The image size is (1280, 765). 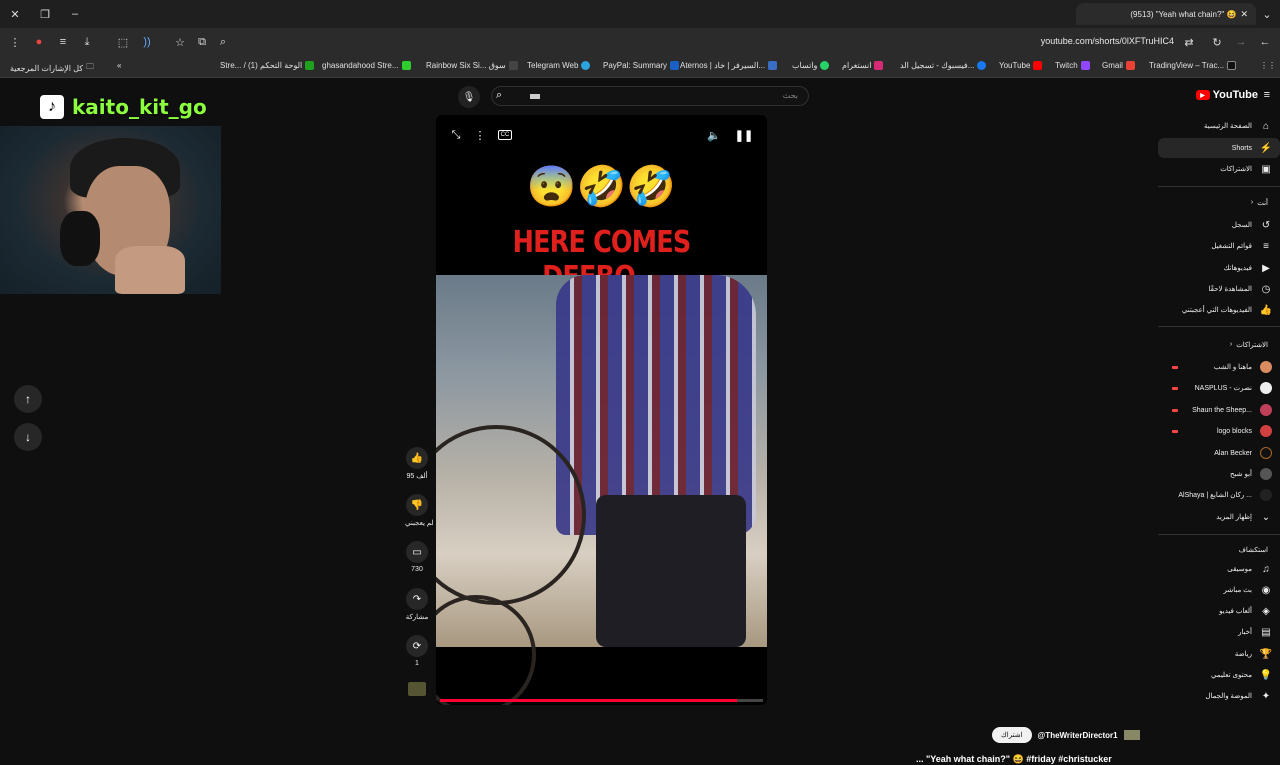 I want to click on bookmark-item: Stre... / (1) الوحة التحكم, so click(x=267, y=65).